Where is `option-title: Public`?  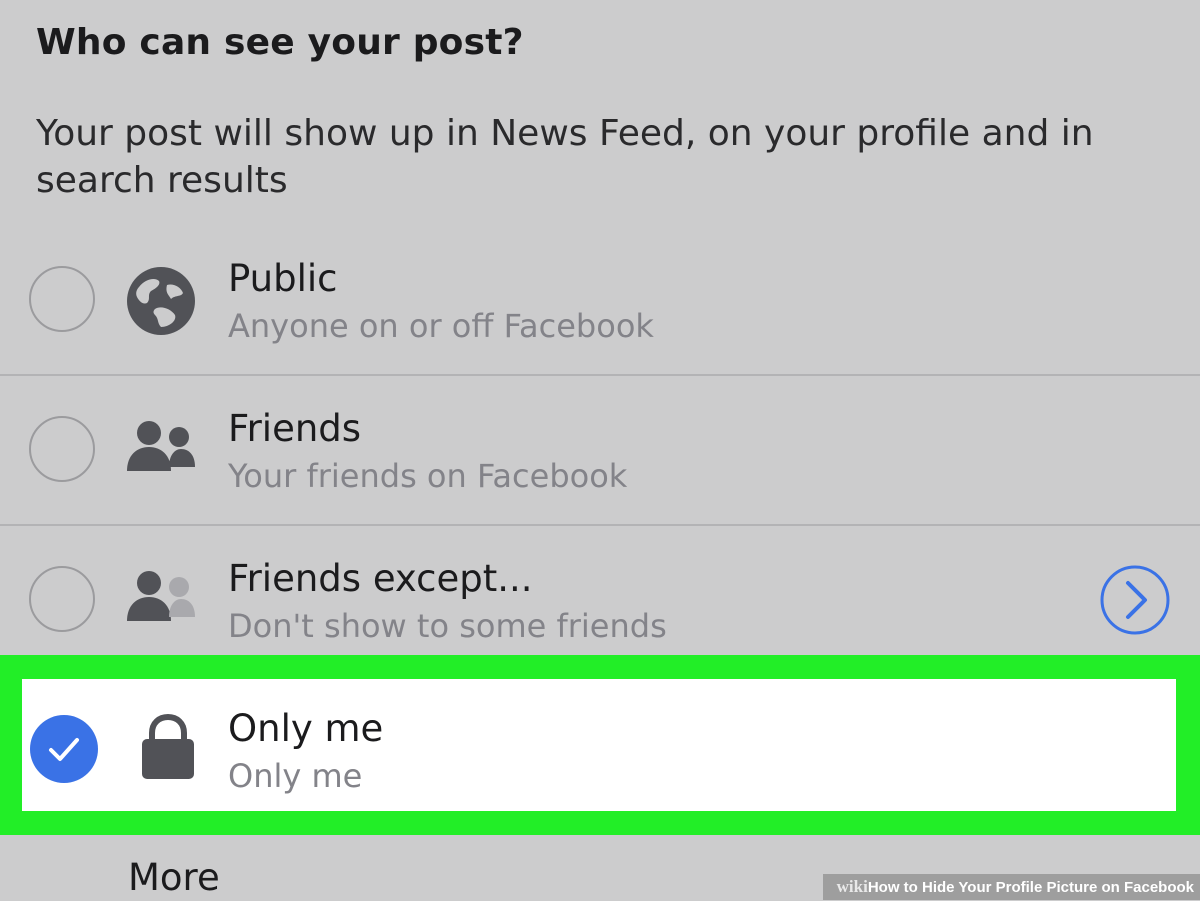
option-title: Public is located at coordinates (283, 278).